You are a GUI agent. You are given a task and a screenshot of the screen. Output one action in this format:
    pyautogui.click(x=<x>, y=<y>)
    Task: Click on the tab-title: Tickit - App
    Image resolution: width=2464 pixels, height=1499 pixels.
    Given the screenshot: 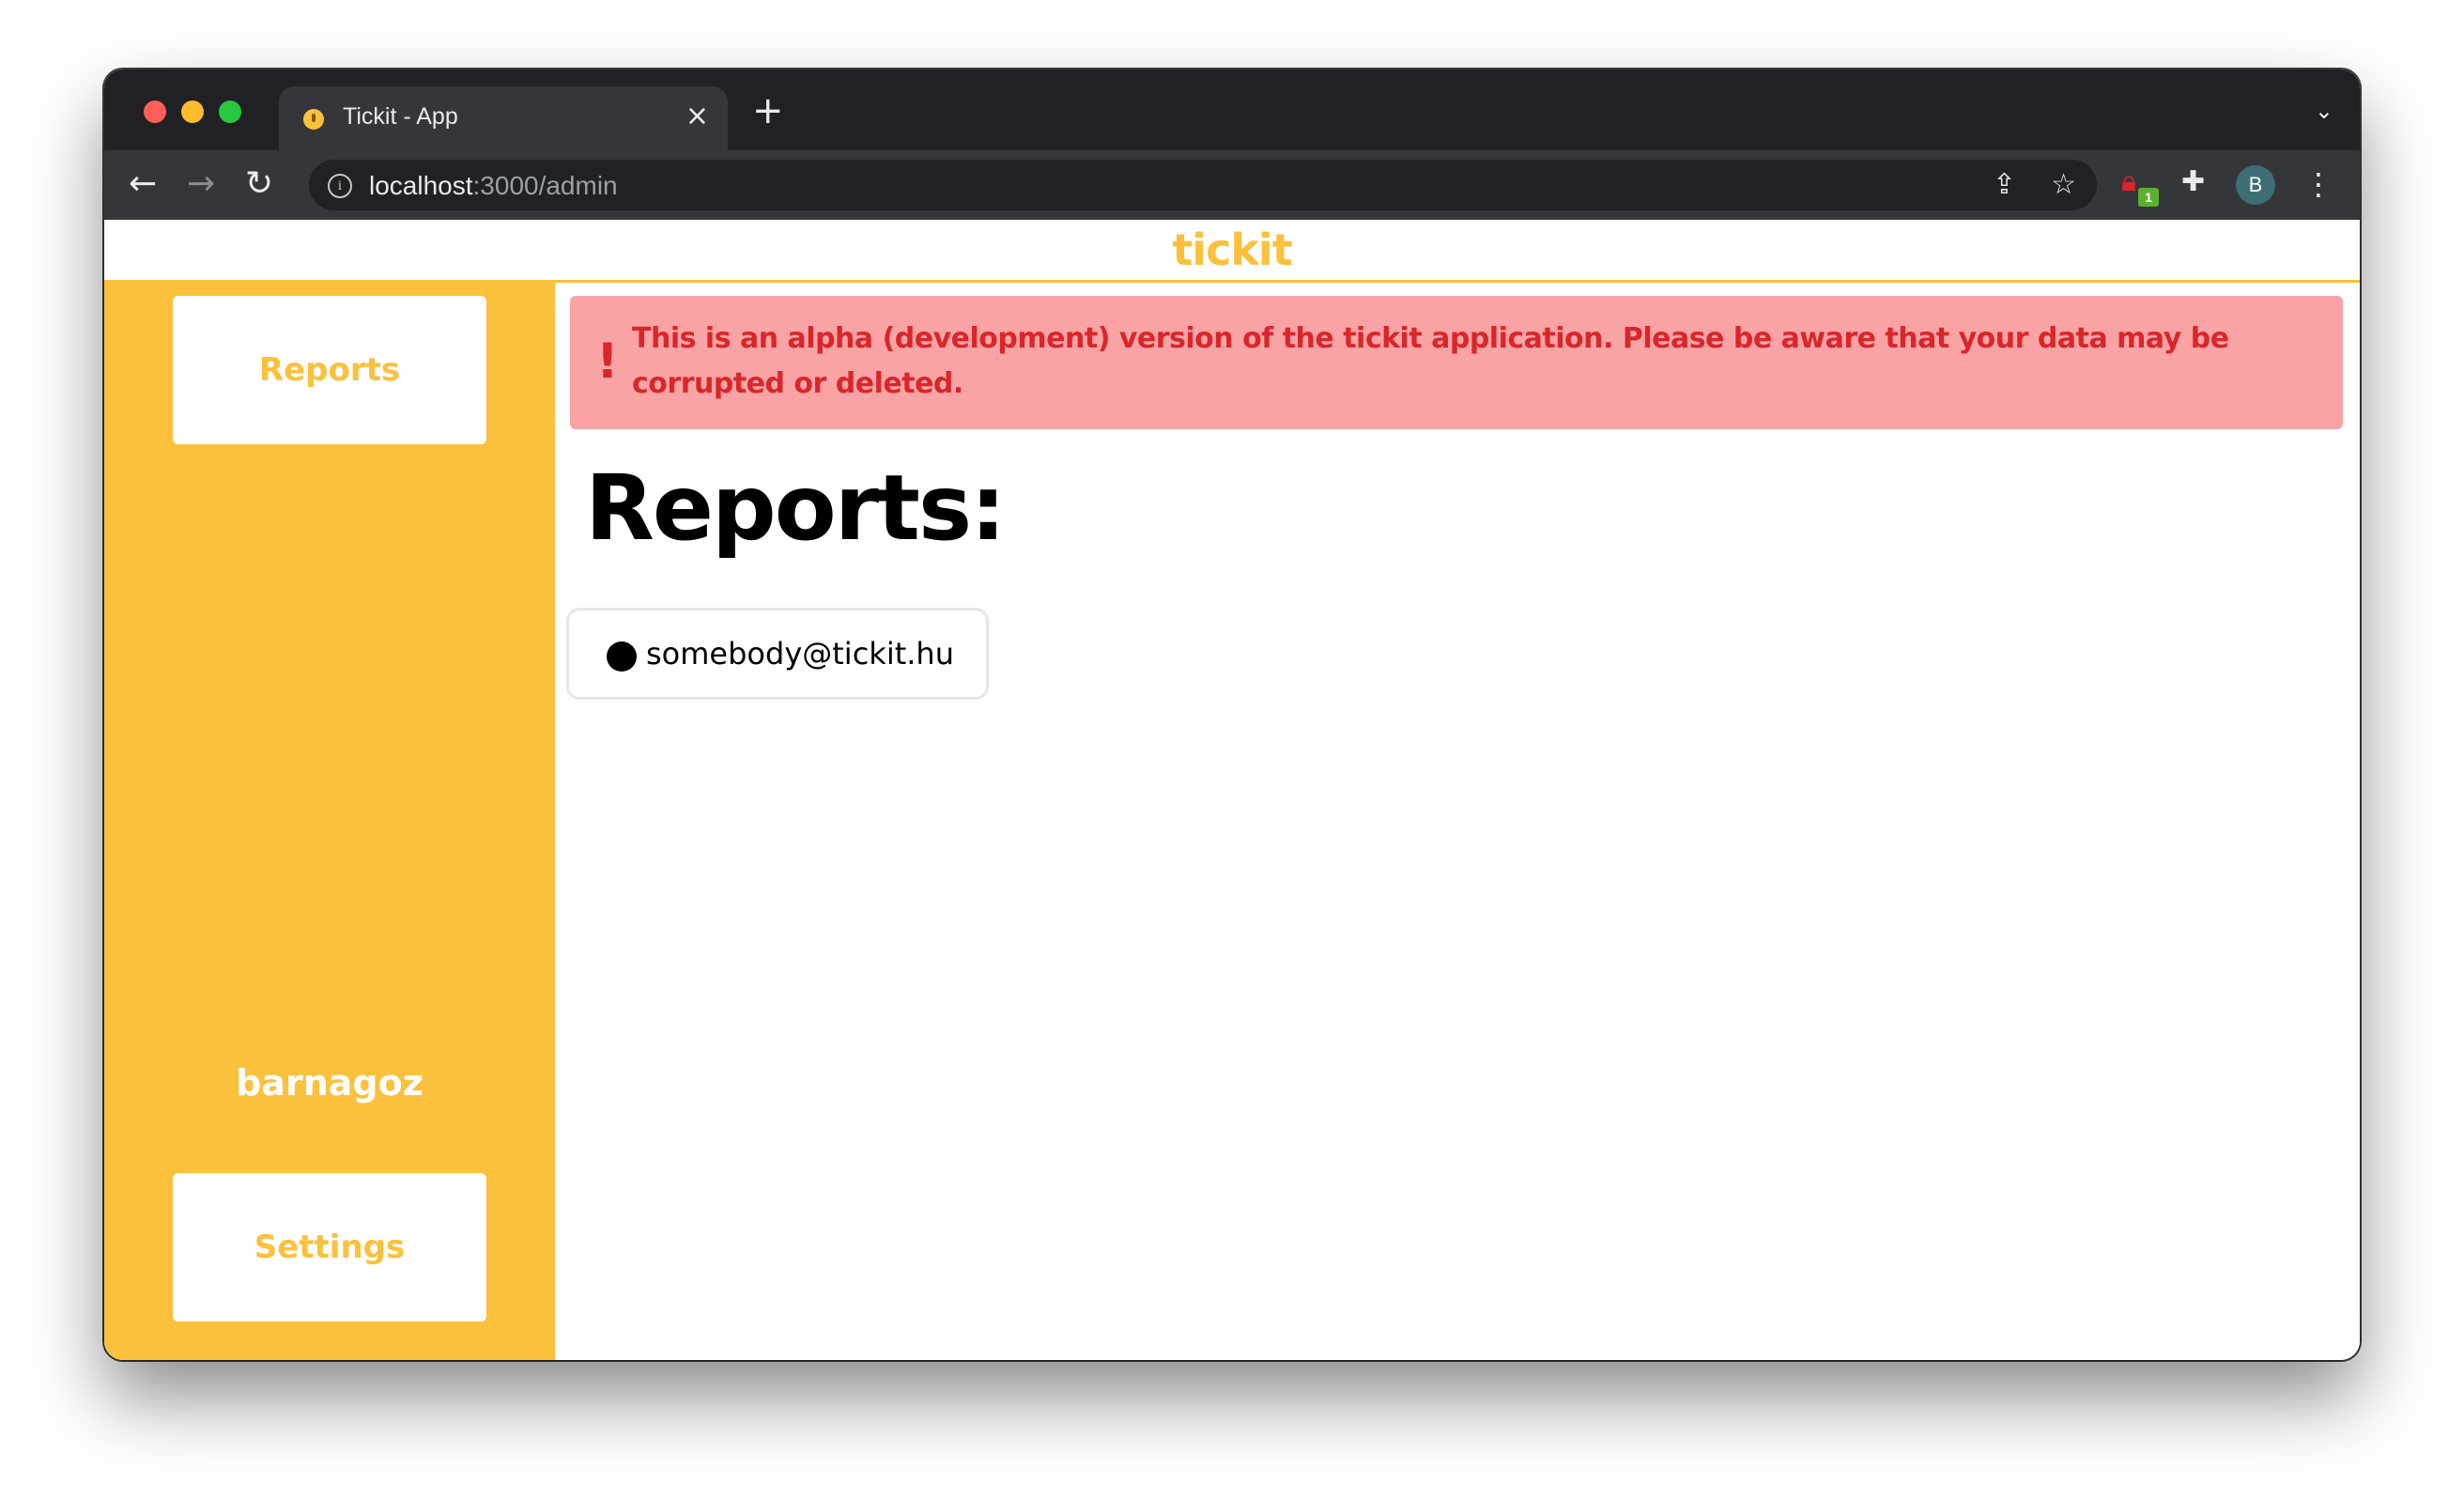 What is the action you would take?
    pyautogui.click(x=400, y=117)
    